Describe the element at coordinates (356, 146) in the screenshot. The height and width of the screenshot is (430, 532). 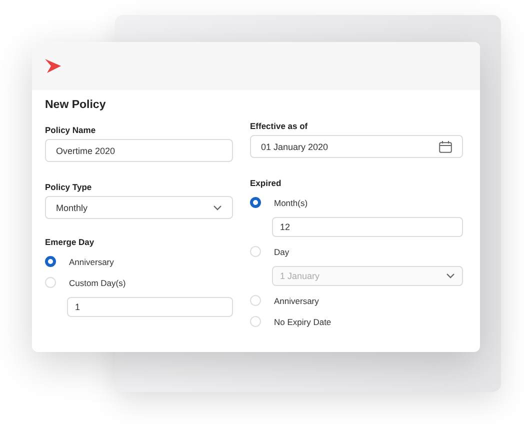
I see `date-field: 01 January 2020` at that location.